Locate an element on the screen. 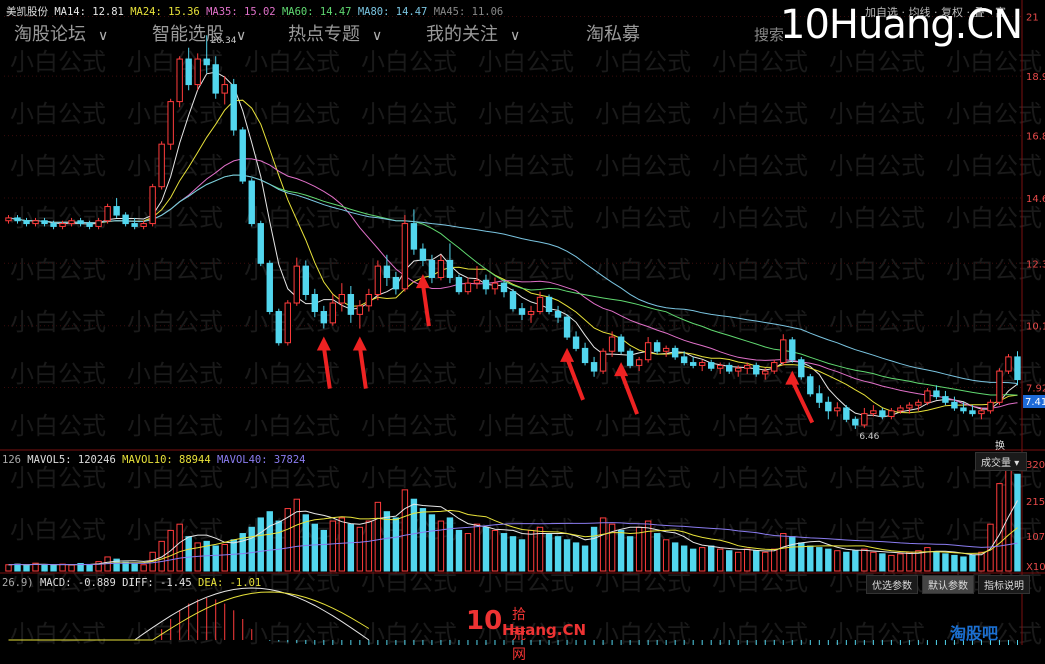 The height and width of the screenshot is (664, 1045). volume-tick-label: 320 is located at coordinates (1035, 465).